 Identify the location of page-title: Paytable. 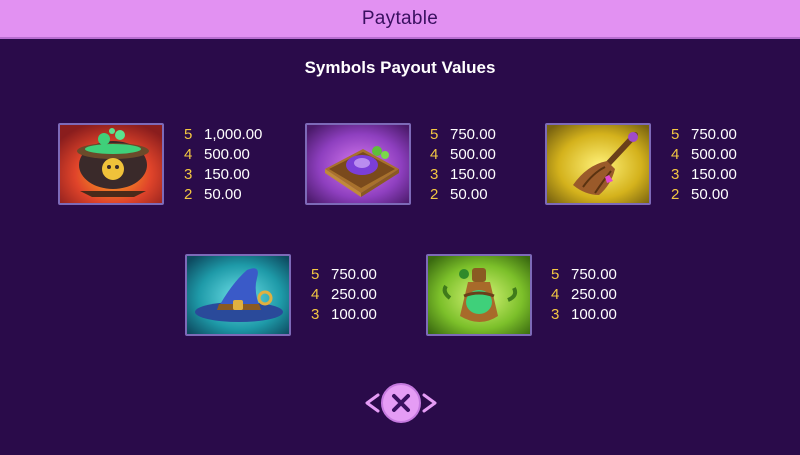
(400, 18).